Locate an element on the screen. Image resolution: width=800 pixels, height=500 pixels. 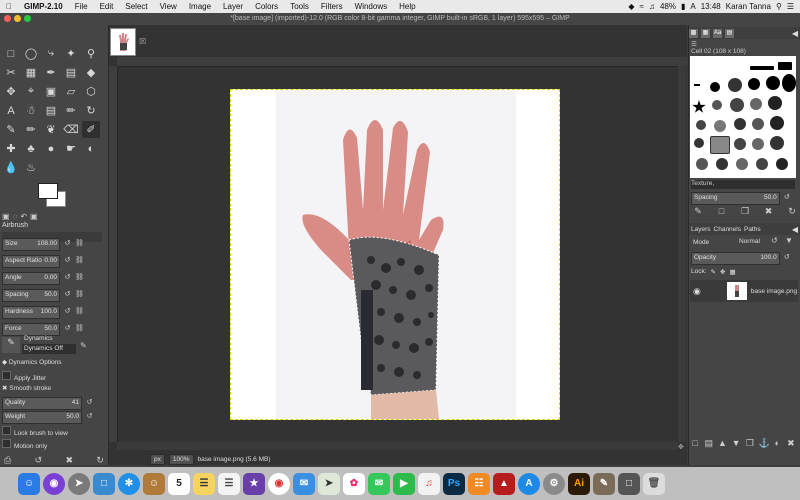
new-group-icon: ▤ is located at coordinates (709, 443).